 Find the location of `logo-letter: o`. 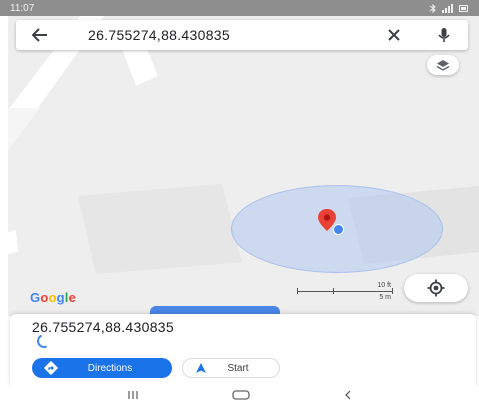

logo-letter: o is located at coordinates (52, 297).